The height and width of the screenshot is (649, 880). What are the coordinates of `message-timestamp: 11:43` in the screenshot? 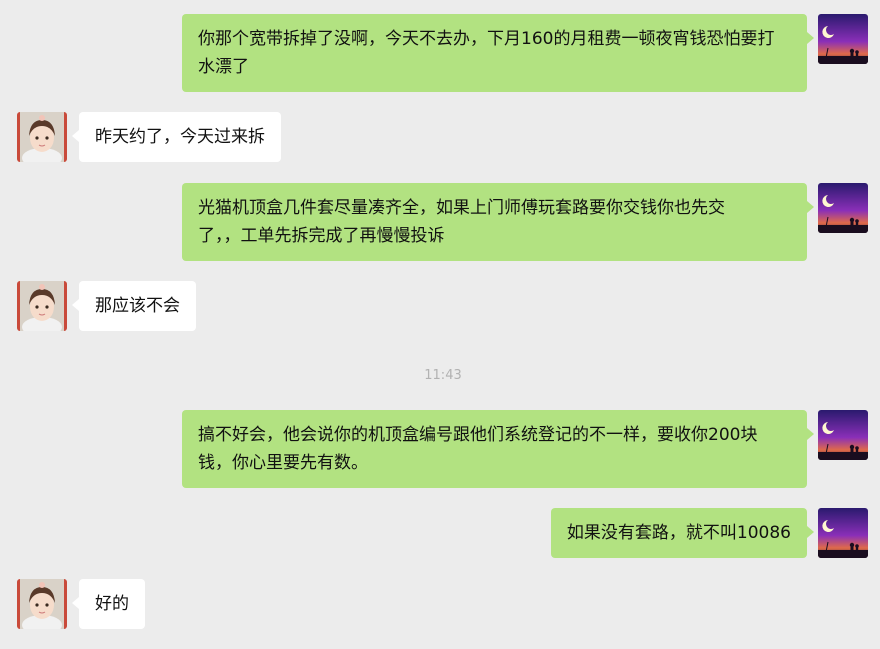 It's located at (443, 375).